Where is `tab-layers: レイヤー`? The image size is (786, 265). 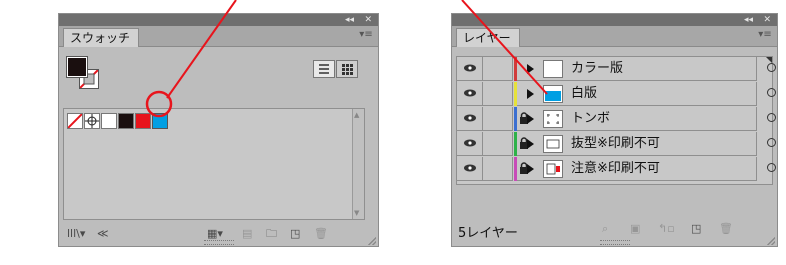 tab-layers: レイヤー is located at coordinates (488, 37).